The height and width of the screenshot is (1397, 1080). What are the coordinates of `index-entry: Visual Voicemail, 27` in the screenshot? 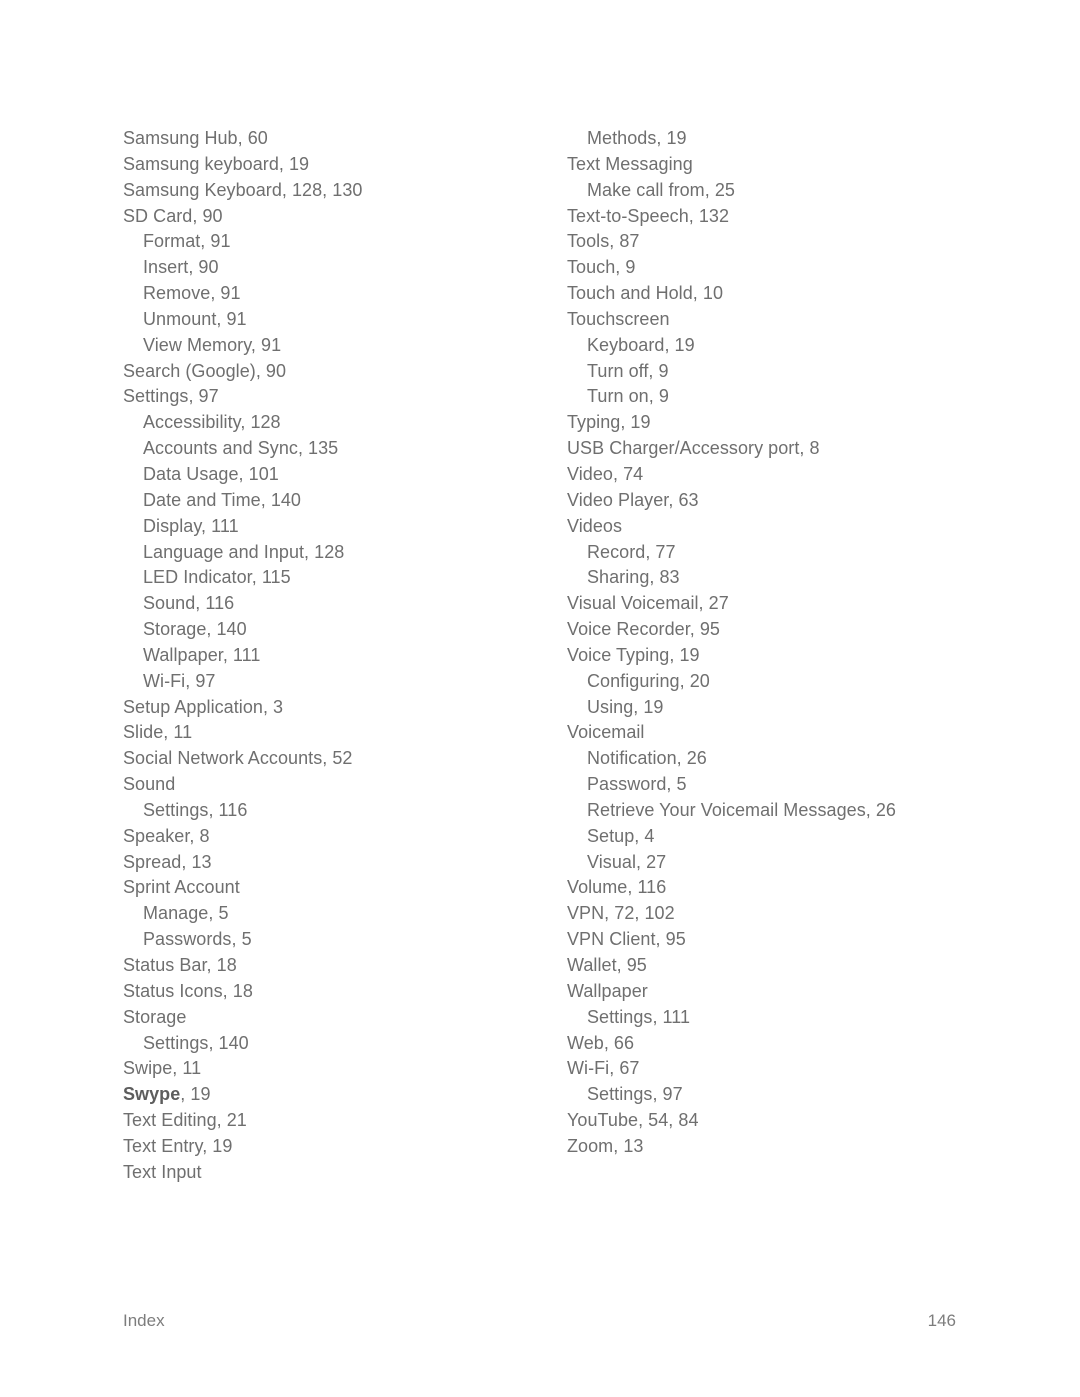 It's located at (648, 603).